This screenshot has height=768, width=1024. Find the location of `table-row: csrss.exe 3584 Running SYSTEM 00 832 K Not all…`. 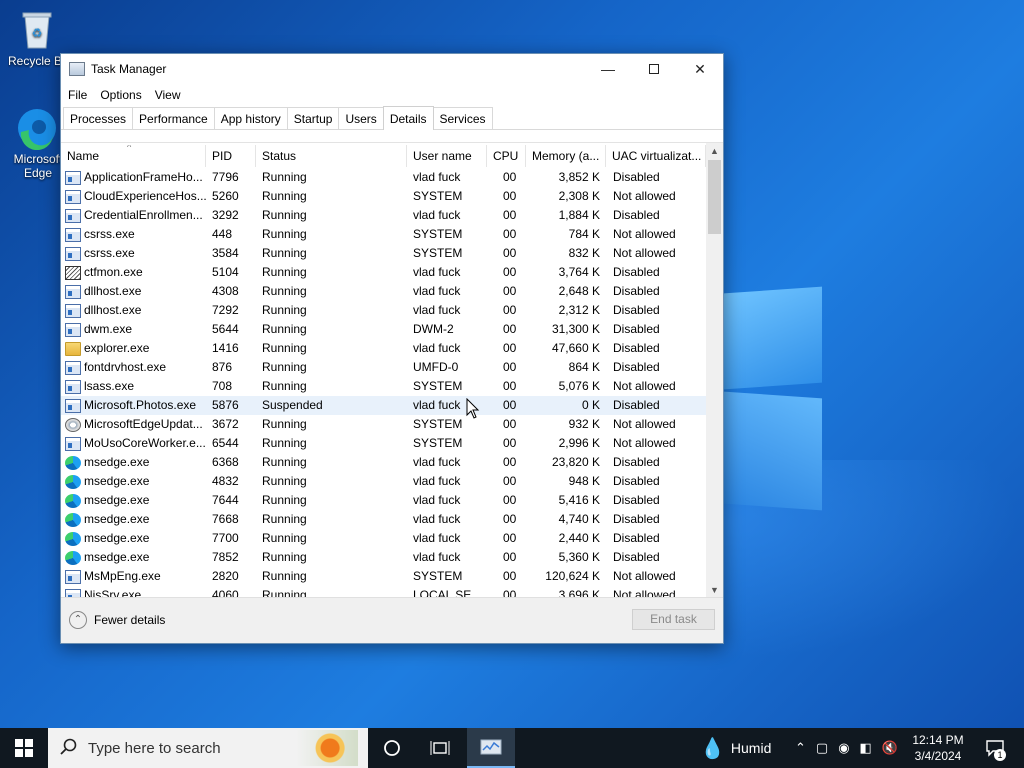

table-row: csrss.exe 3584 Running SYSTEM 00 832 K Not all… is located at coordinates (383, 253).